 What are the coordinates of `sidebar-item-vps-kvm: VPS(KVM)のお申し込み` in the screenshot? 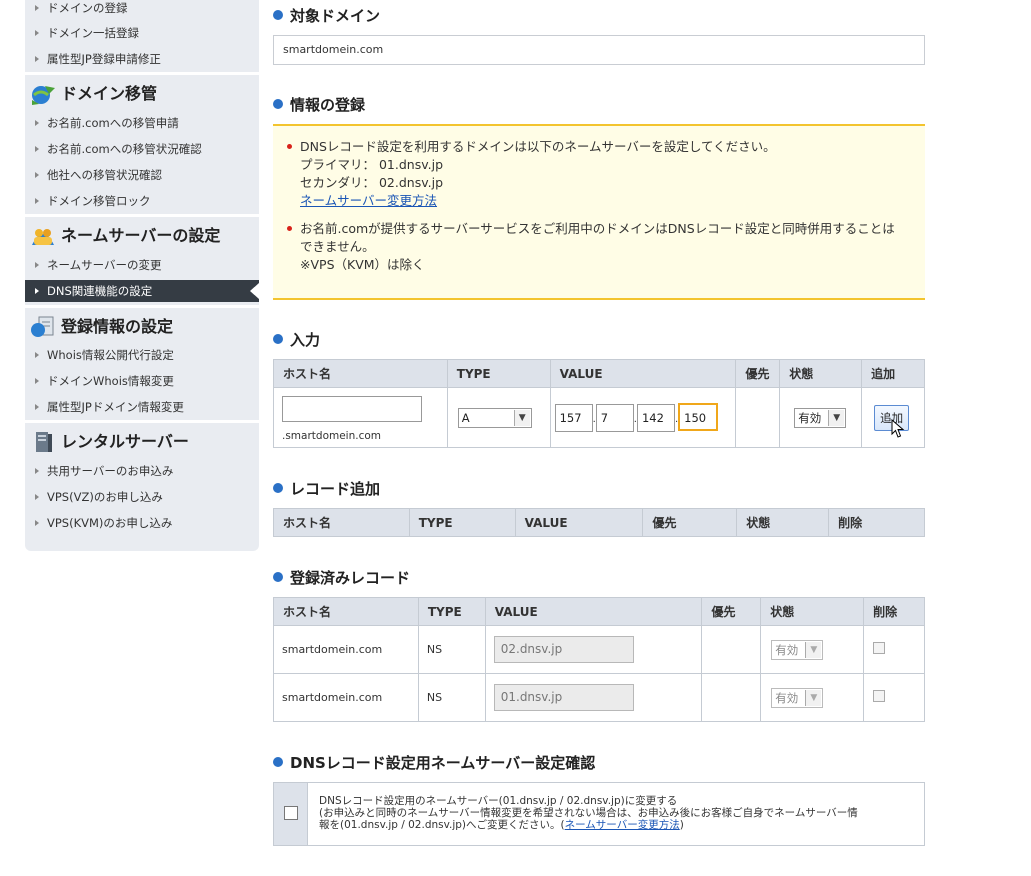 It's located at (142, 523).